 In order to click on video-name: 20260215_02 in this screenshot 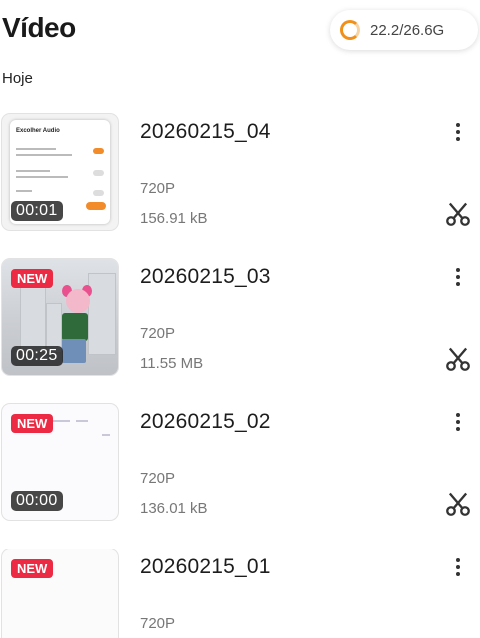, I will do `click(205, 421)`.